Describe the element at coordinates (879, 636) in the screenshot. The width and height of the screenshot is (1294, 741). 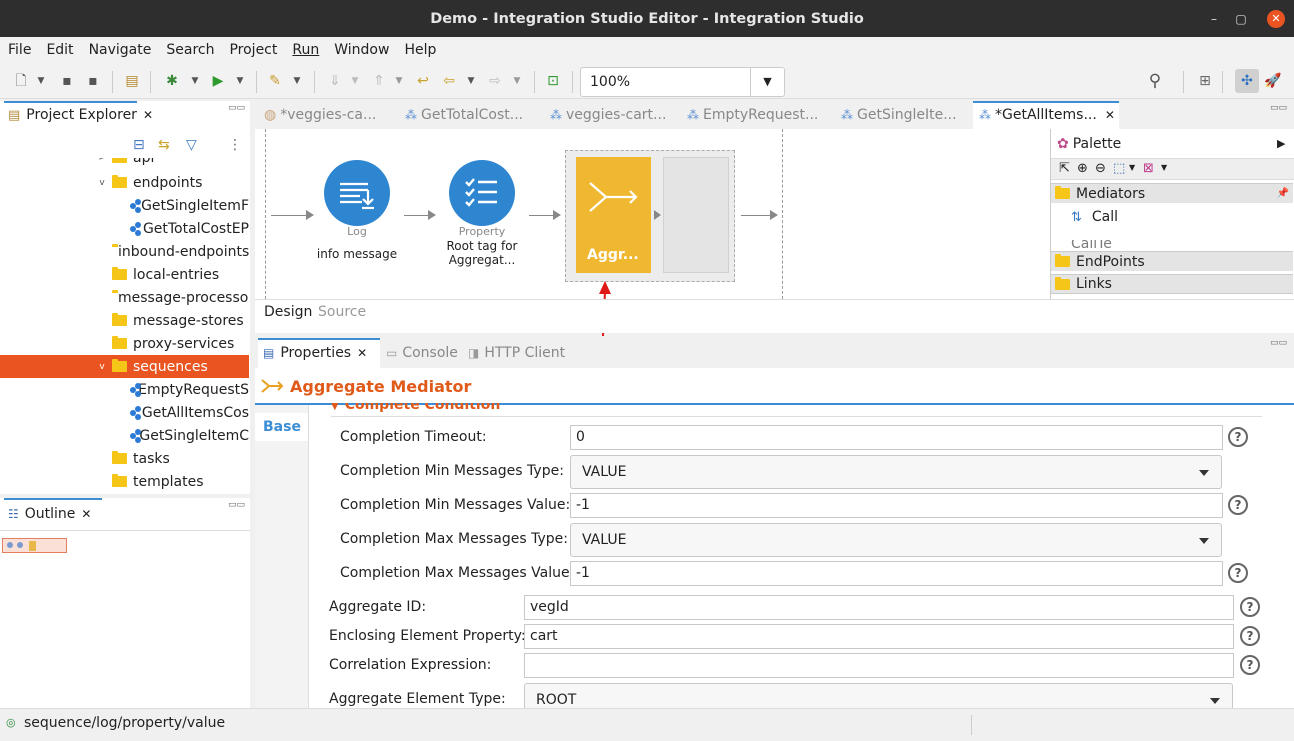
I see `enclosing-element-input: cart` at that location.